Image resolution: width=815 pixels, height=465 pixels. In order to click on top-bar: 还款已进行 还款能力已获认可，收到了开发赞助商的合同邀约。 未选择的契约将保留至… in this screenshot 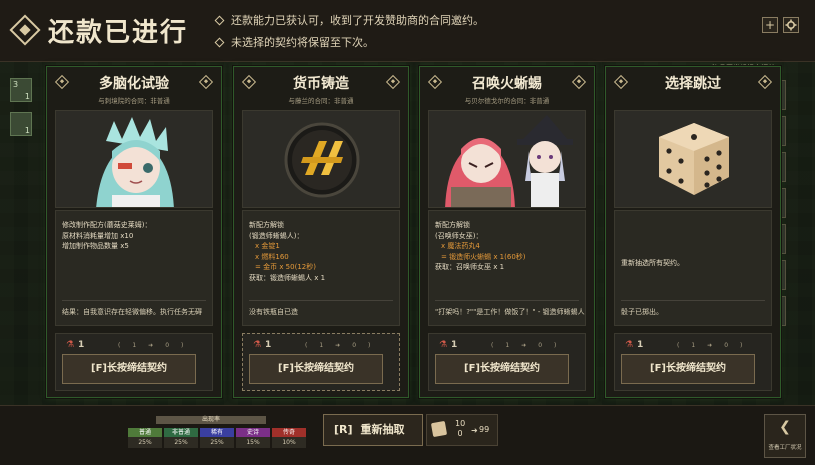, I will do `click(407, 31)`.